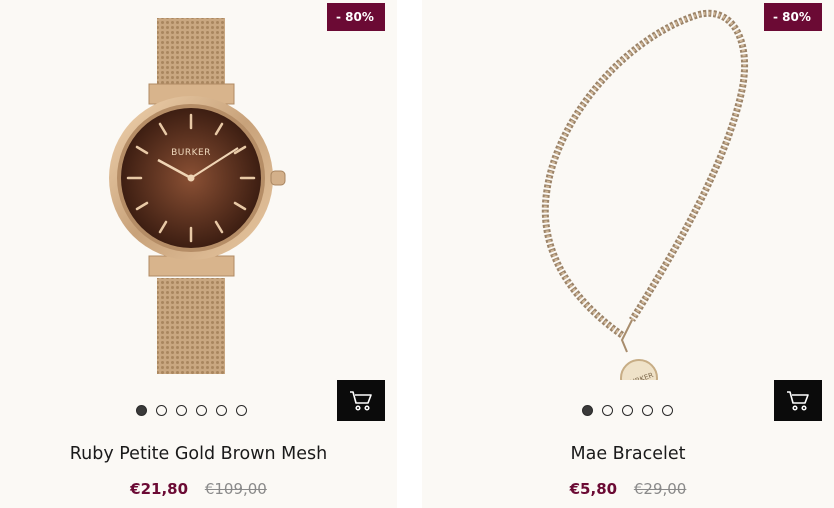 This screenshot has width=834, height=508. Describe the element at coordinates (593, 489) in the screenshot. I see `sale-price: €5,80` at that location.